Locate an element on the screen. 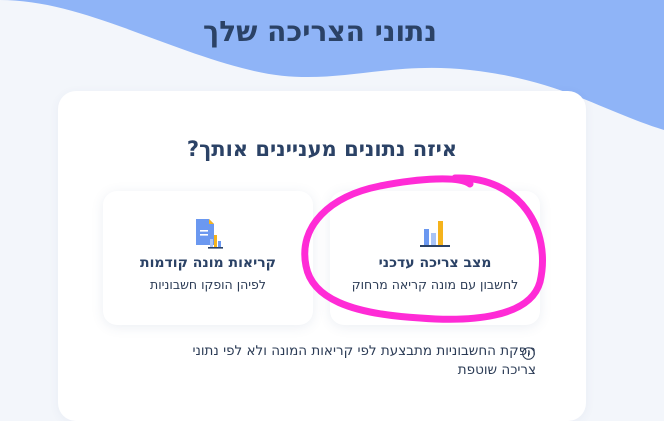  bar-chart-icon is located at coordinates (435, 232).